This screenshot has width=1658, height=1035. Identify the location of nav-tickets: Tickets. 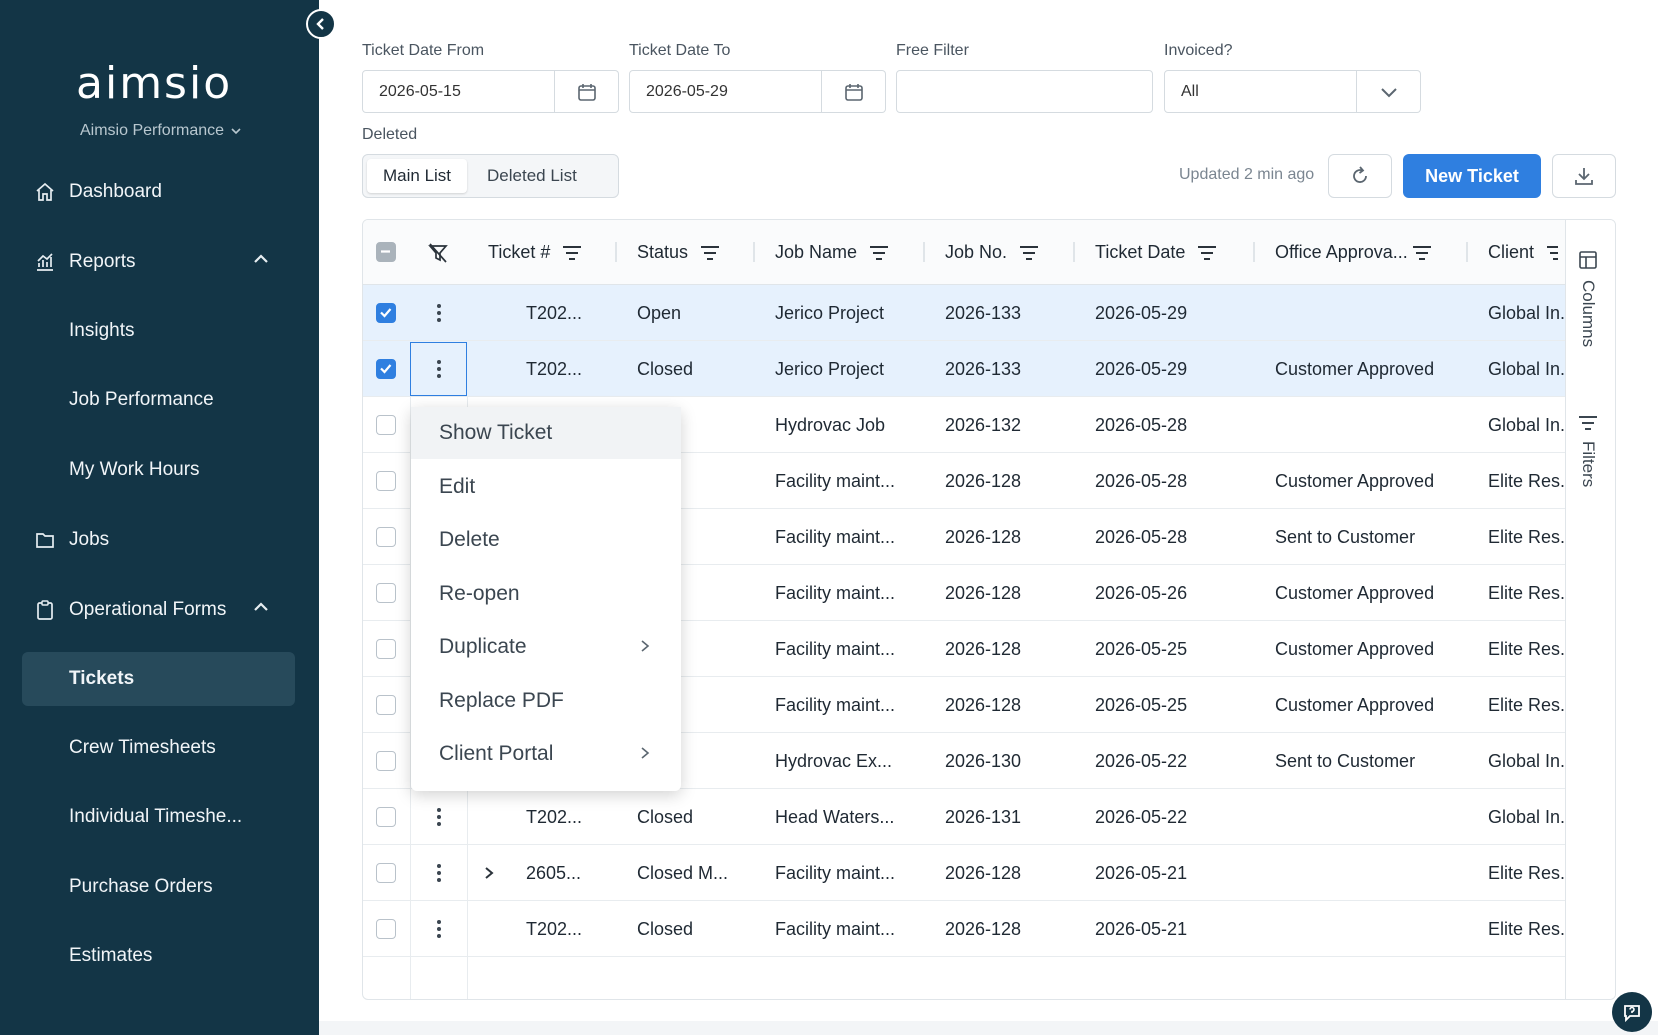
(158, 679).